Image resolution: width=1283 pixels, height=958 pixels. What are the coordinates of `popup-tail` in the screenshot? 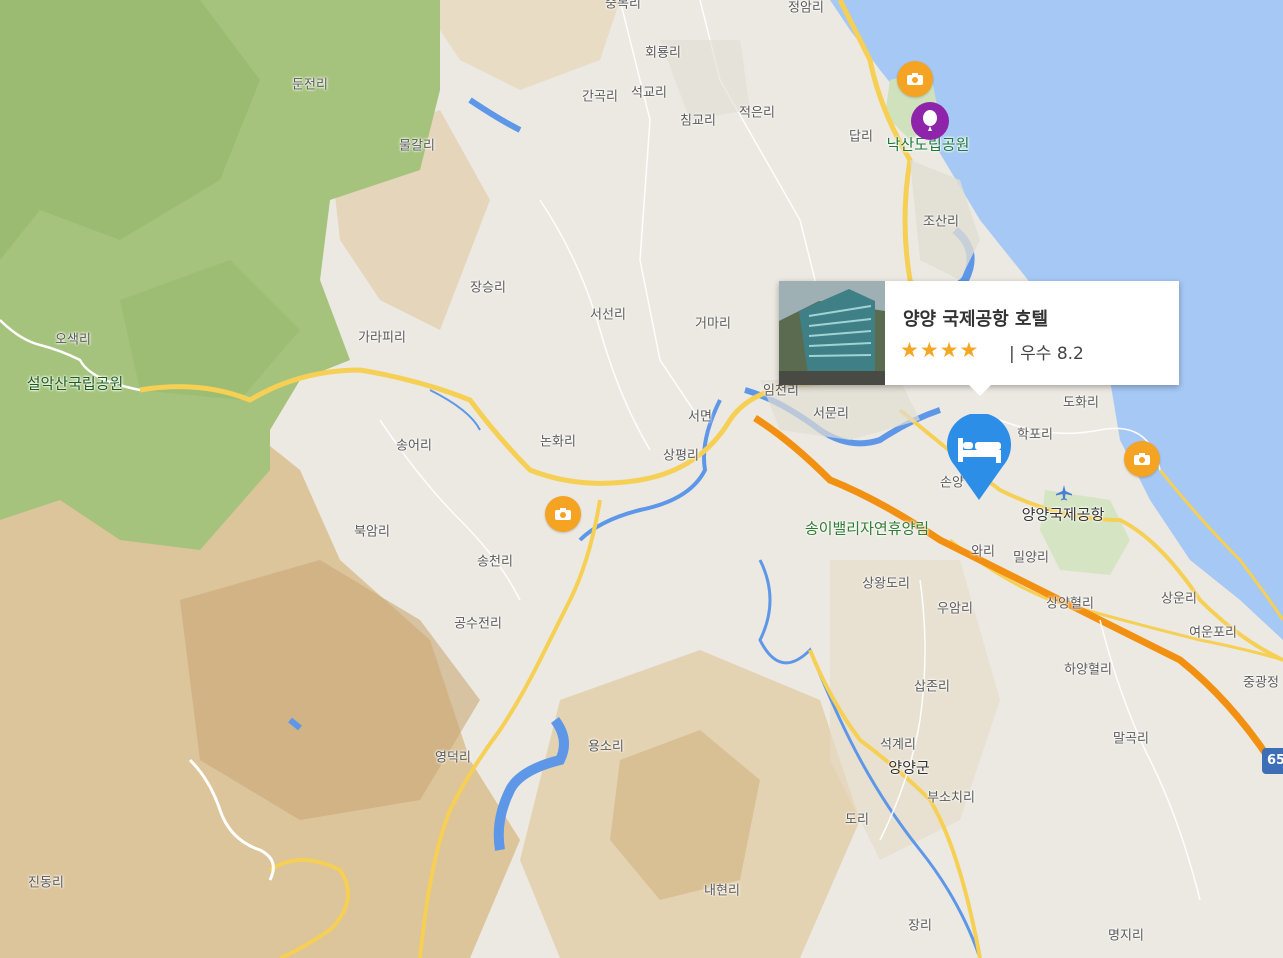 It's located at (980, 390).